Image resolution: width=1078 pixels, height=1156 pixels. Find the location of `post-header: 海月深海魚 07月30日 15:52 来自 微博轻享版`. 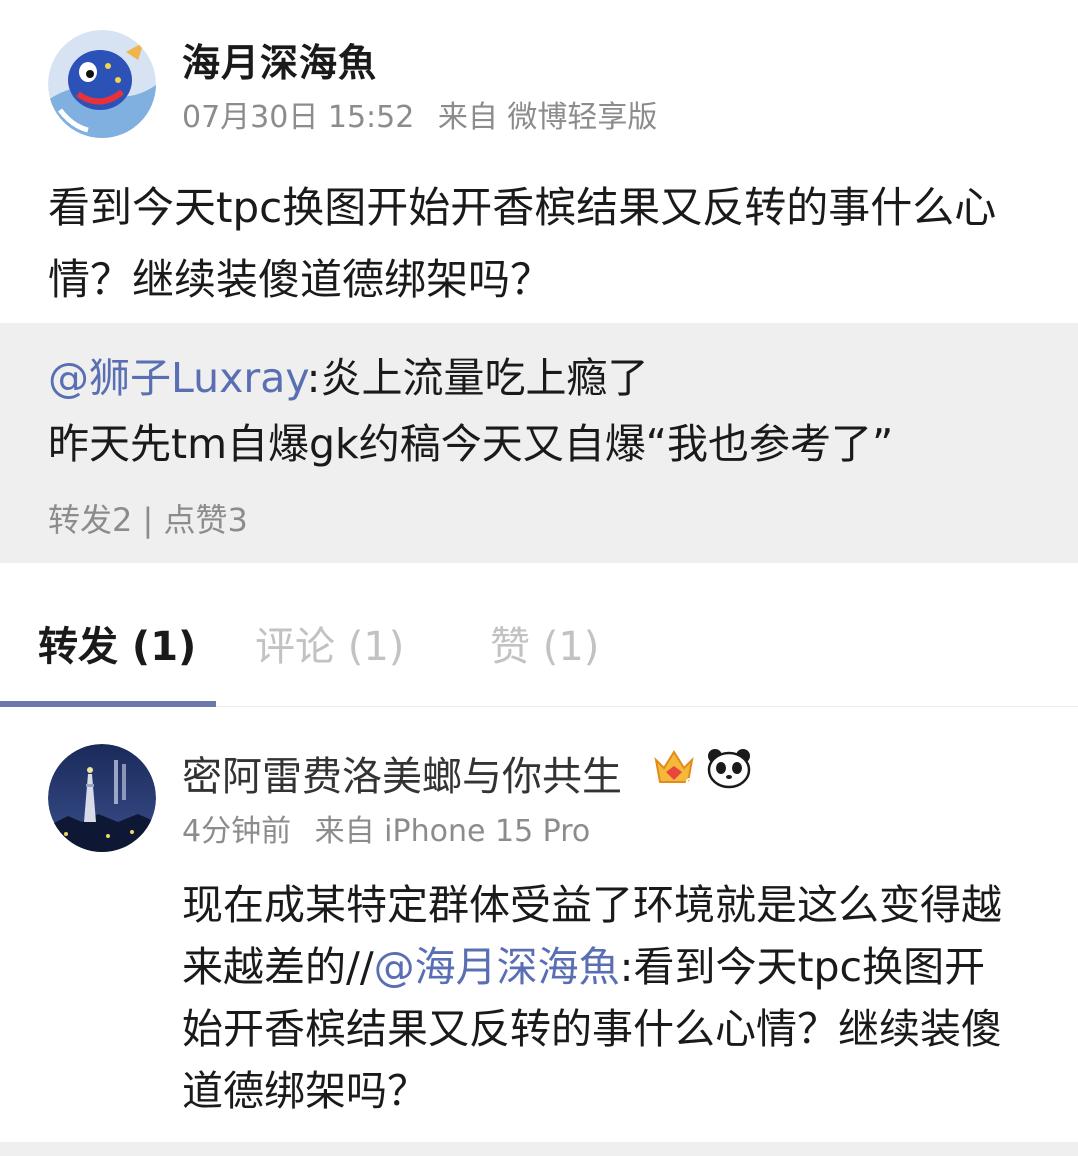

post-header: 海月深海魚 07月30日 15:52 来自 微博轻享版 is located at coordinates (539, 80).